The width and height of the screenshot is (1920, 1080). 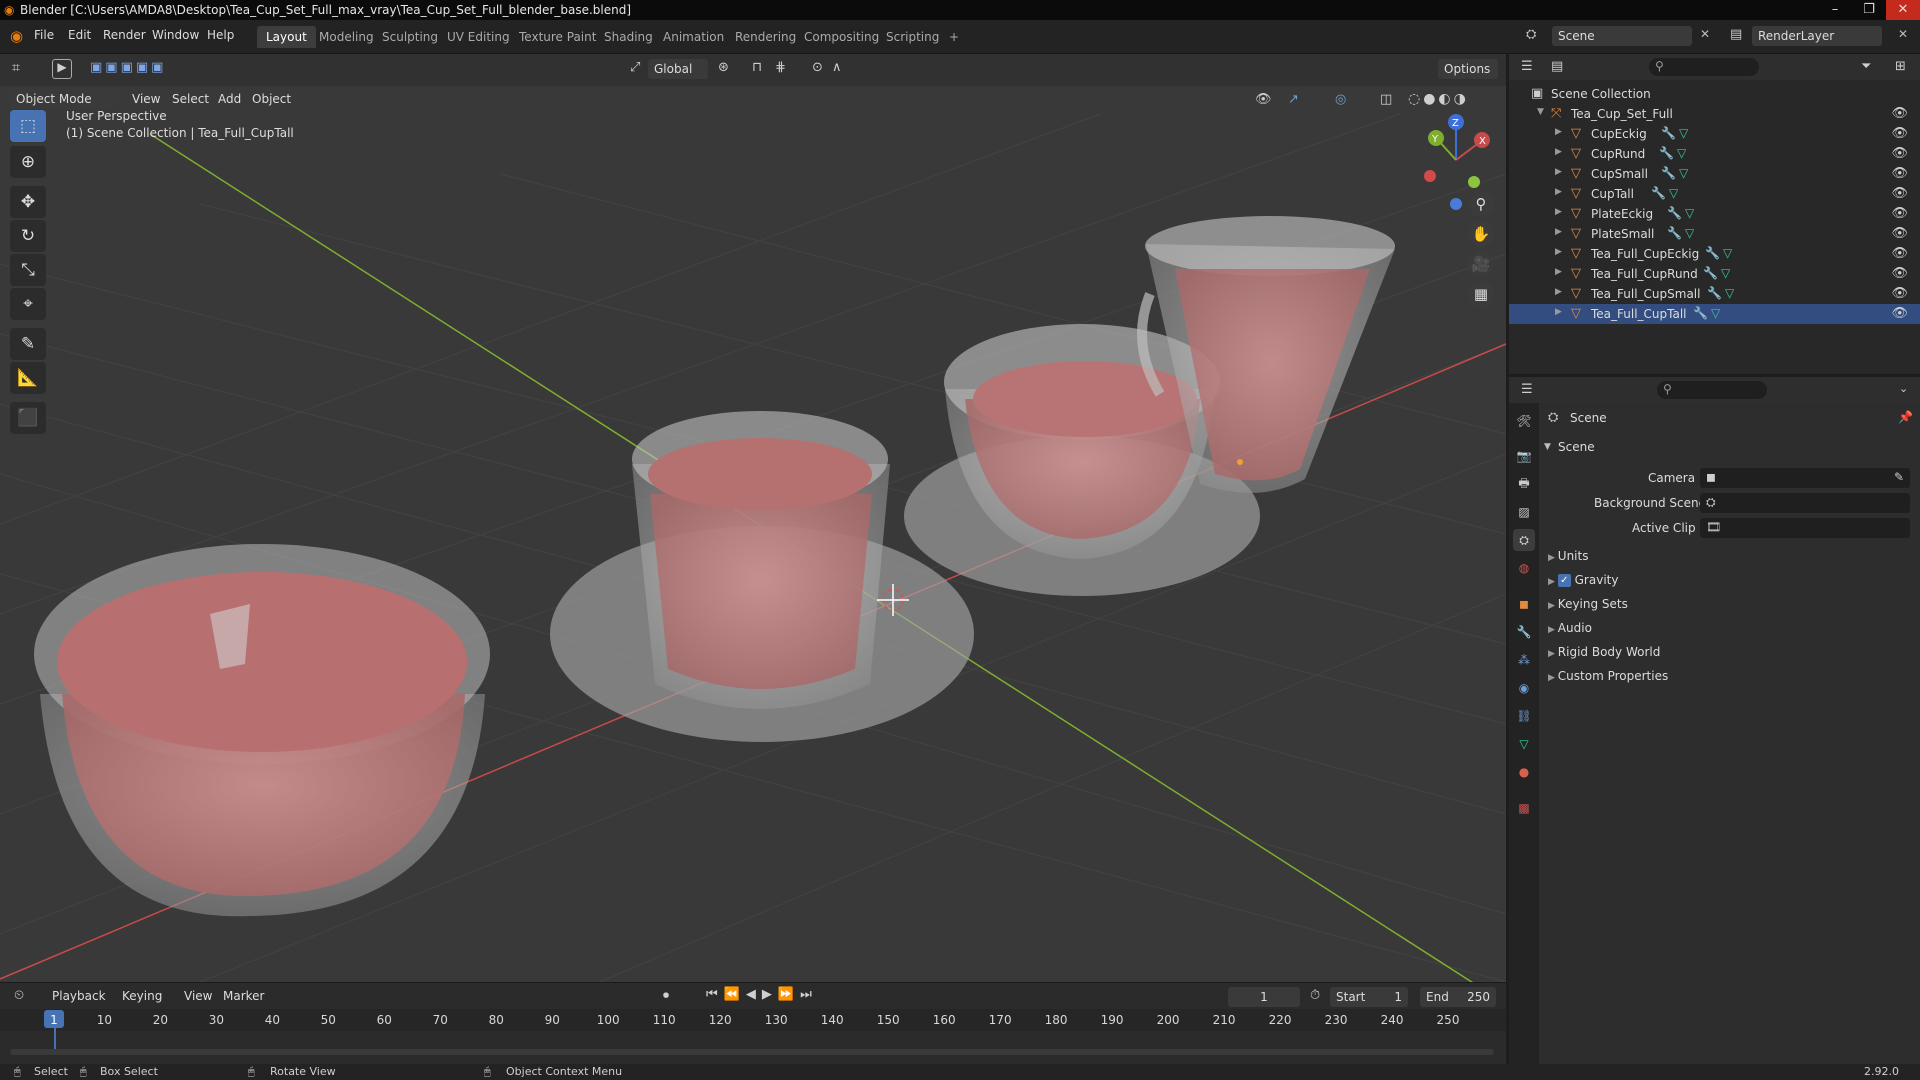 What do you see at coordinates (1714, 254) in the screenshot?
I see `outliner-row-object: ▶ ▽ Tea_Full_CupEckig 🔧 ▽ 👁` at bounding box center [1714, 254].